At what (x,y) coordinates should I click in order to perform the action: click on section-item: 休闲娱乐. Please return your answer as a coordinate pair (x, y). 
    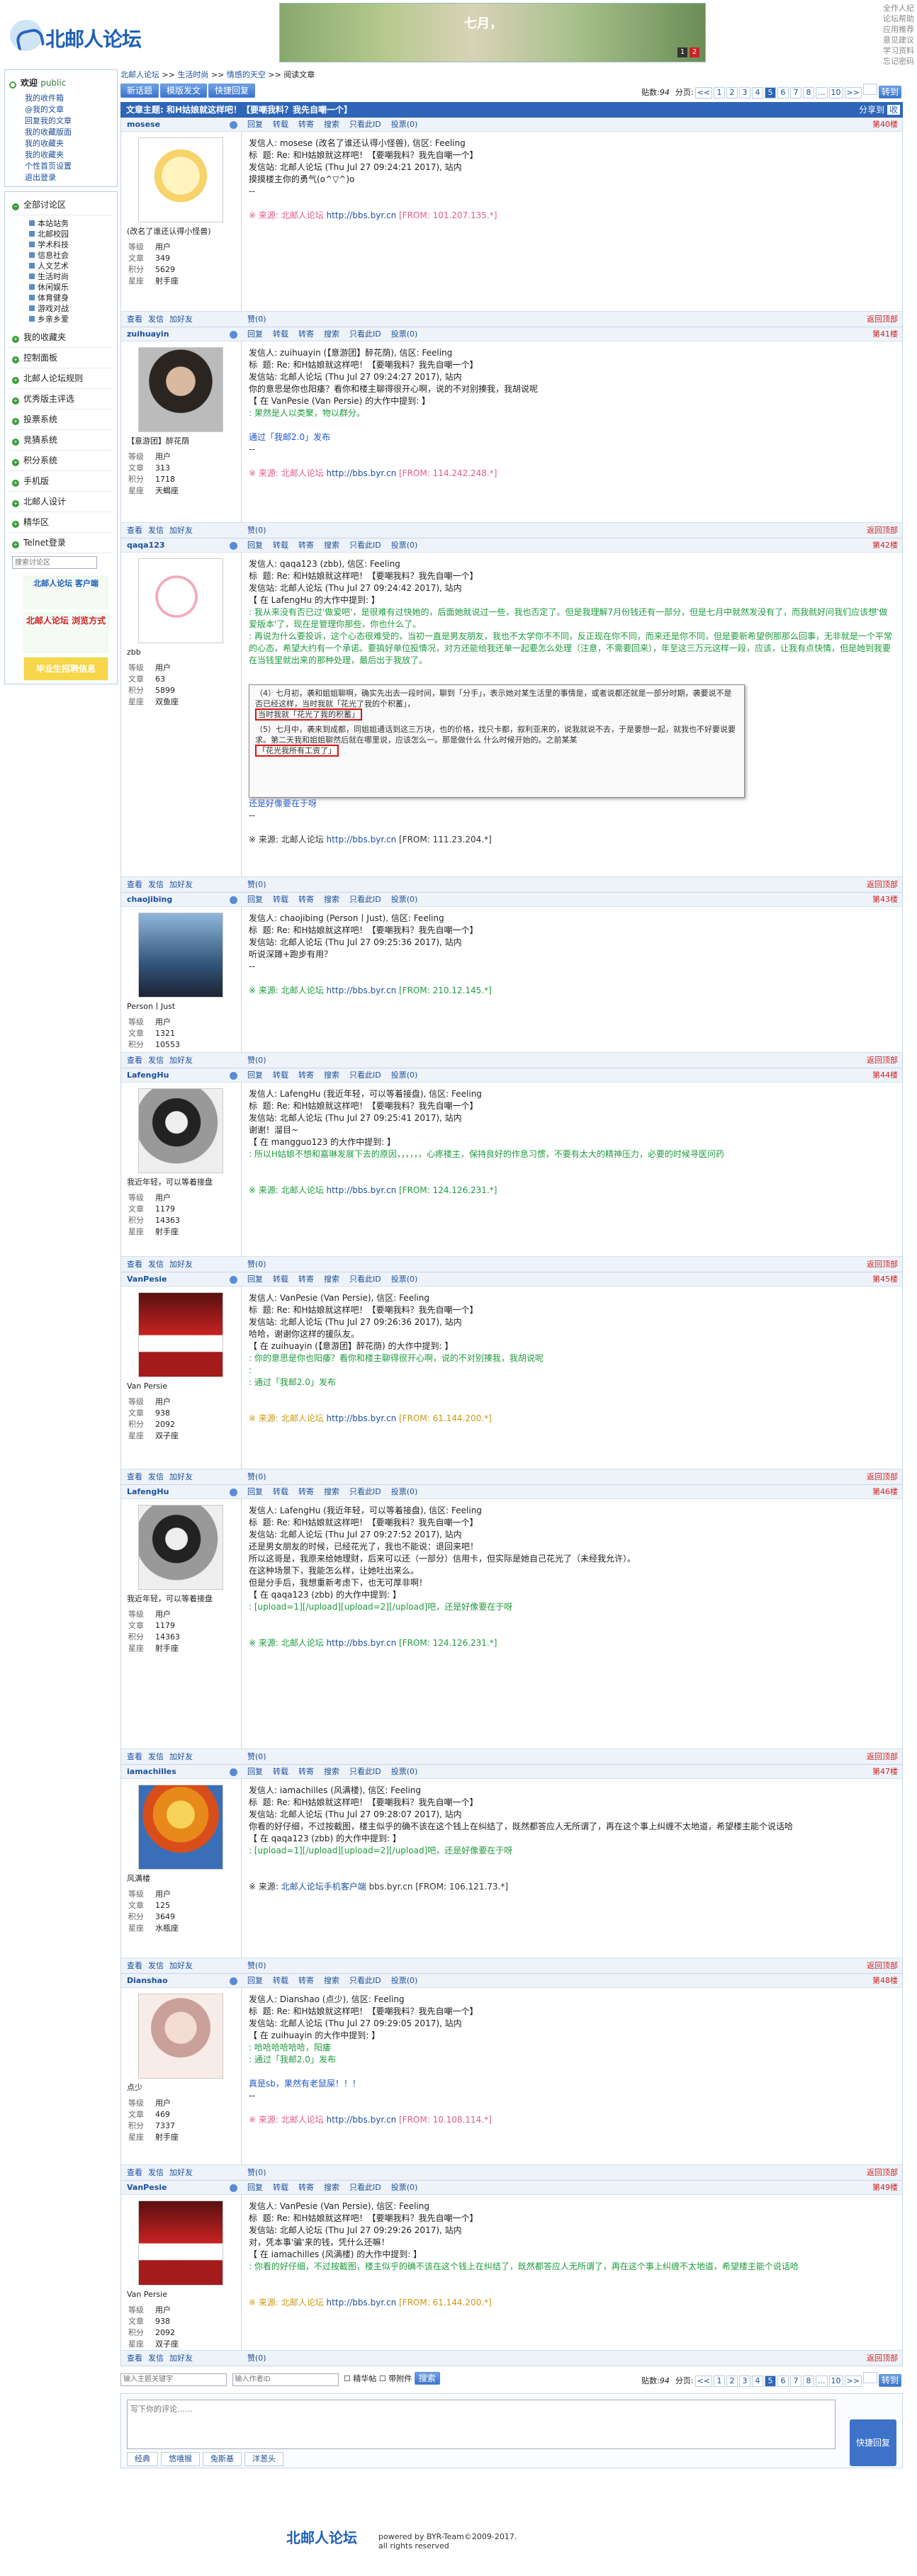
    Looking at the image, I should click on (61, 287).